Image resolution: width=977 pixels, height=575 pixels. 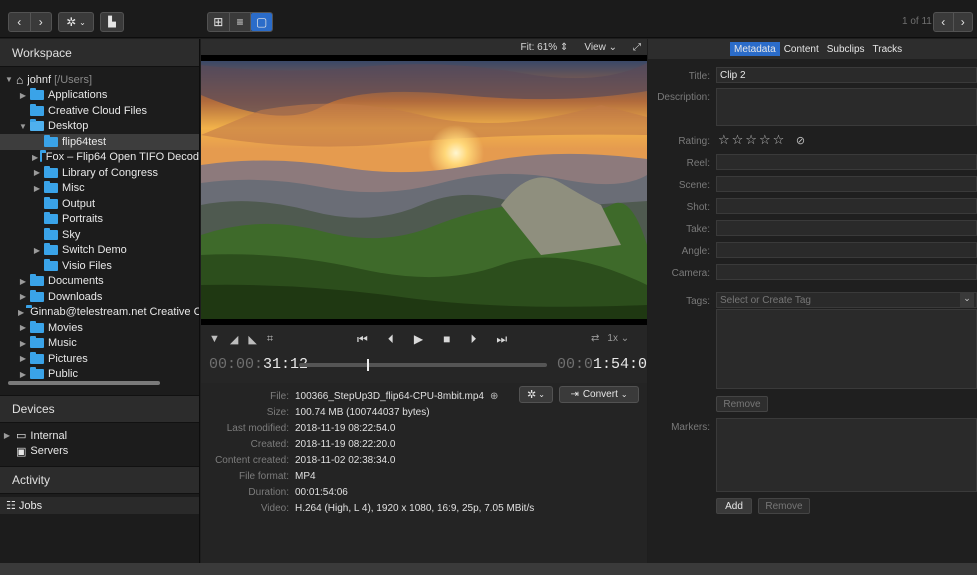 I want to click on mark-out-icon: ◣, so click(x=252, y=339).